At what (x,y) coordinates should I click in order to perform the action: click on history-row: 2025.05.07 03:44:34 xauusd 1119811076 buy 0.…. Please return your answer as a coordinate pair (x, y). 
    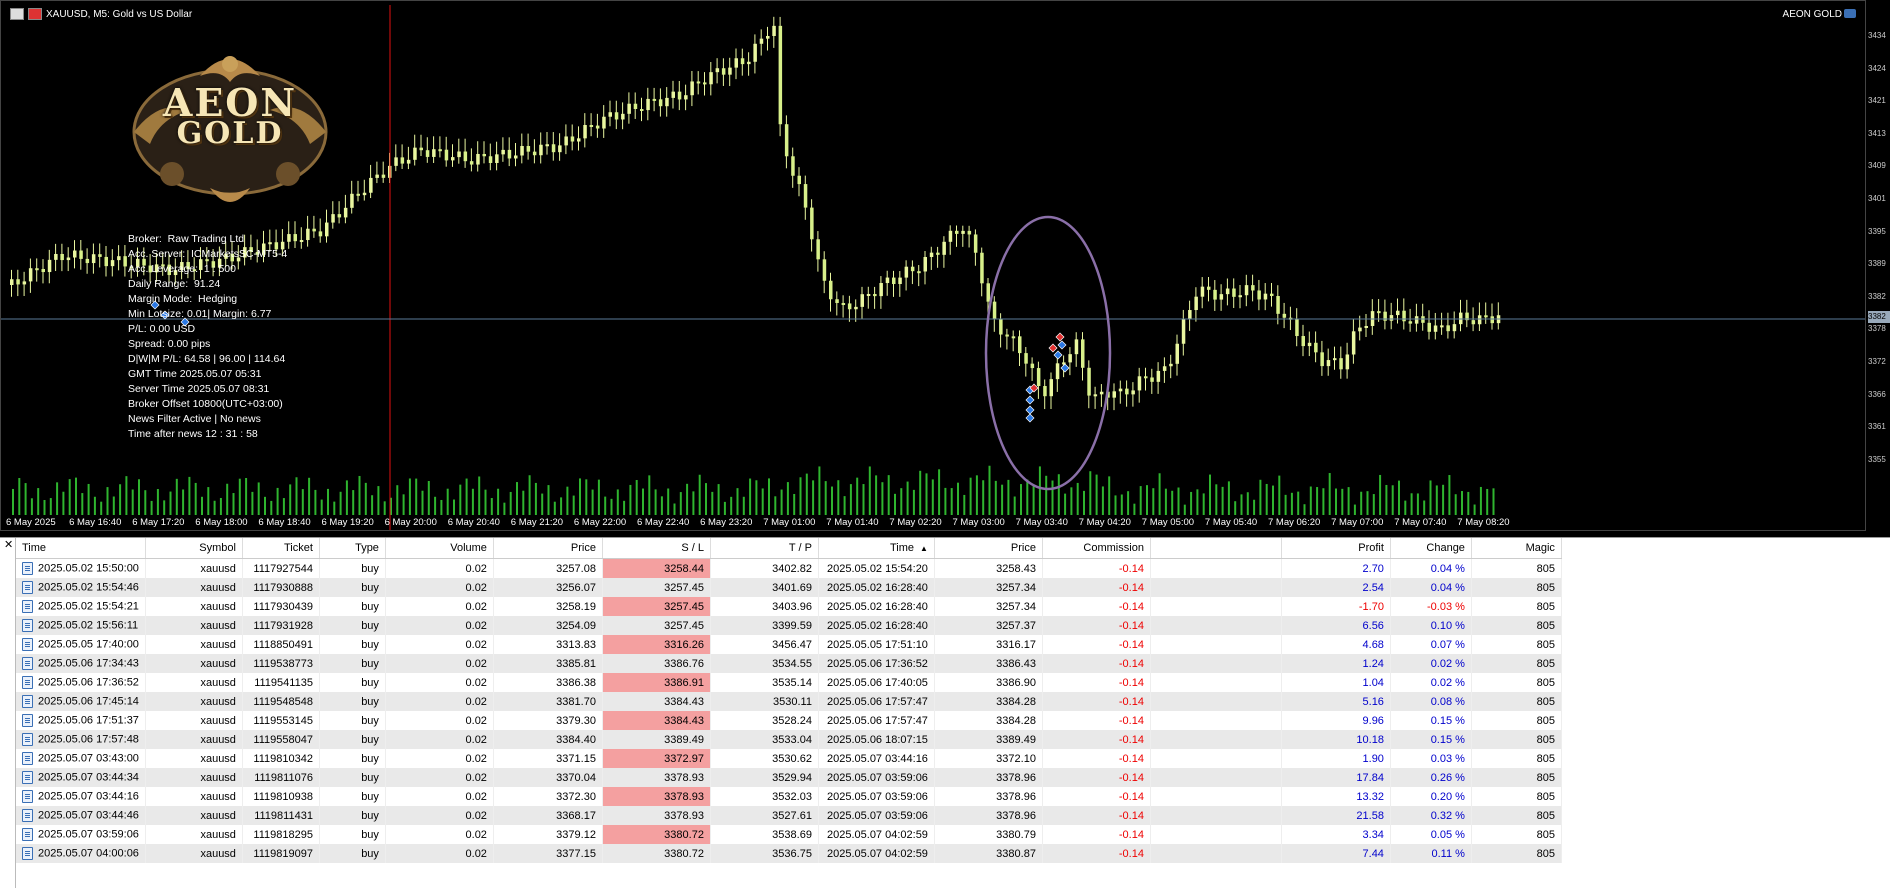
    Looking at the image, I should click on (789, 777).